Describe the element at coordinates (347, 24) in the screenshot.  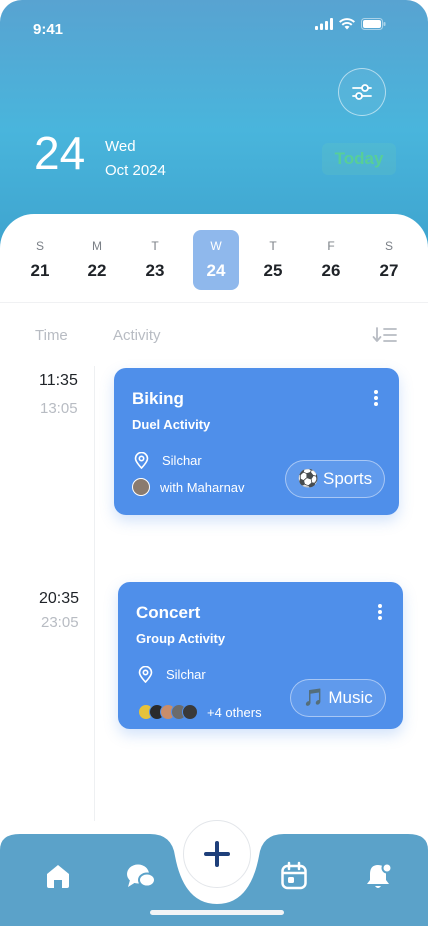
I see `wifi-icon` at that location.